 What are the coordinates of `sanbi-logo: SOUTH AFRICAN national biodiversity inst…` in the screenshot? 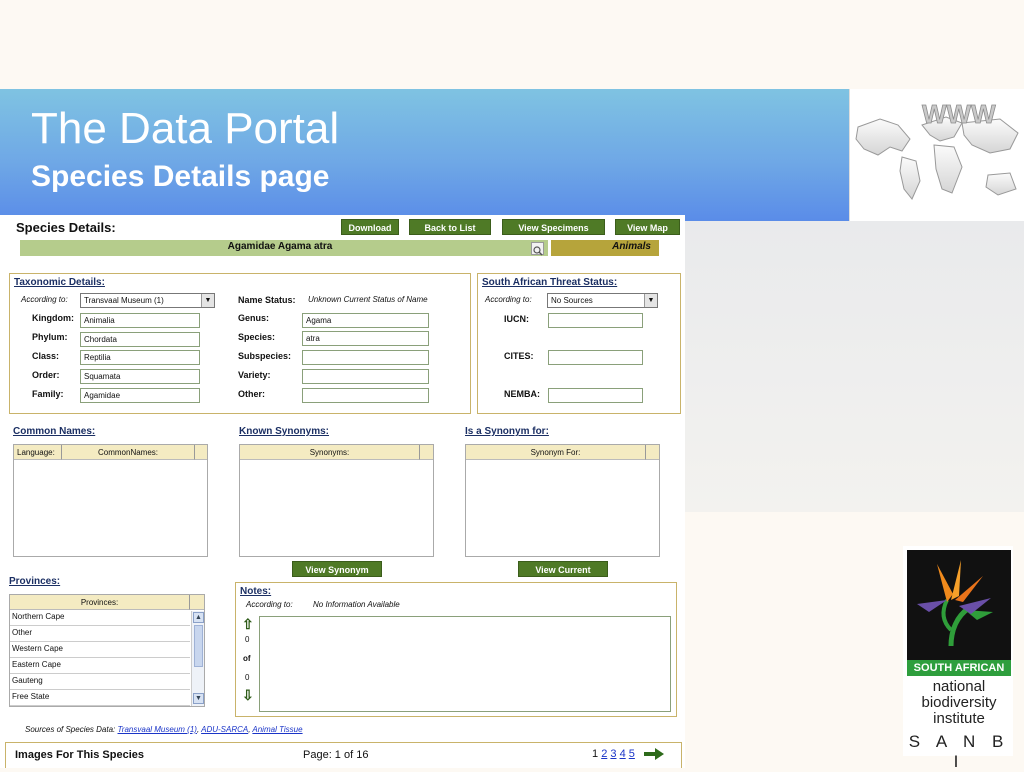 It's located at (958, 658).